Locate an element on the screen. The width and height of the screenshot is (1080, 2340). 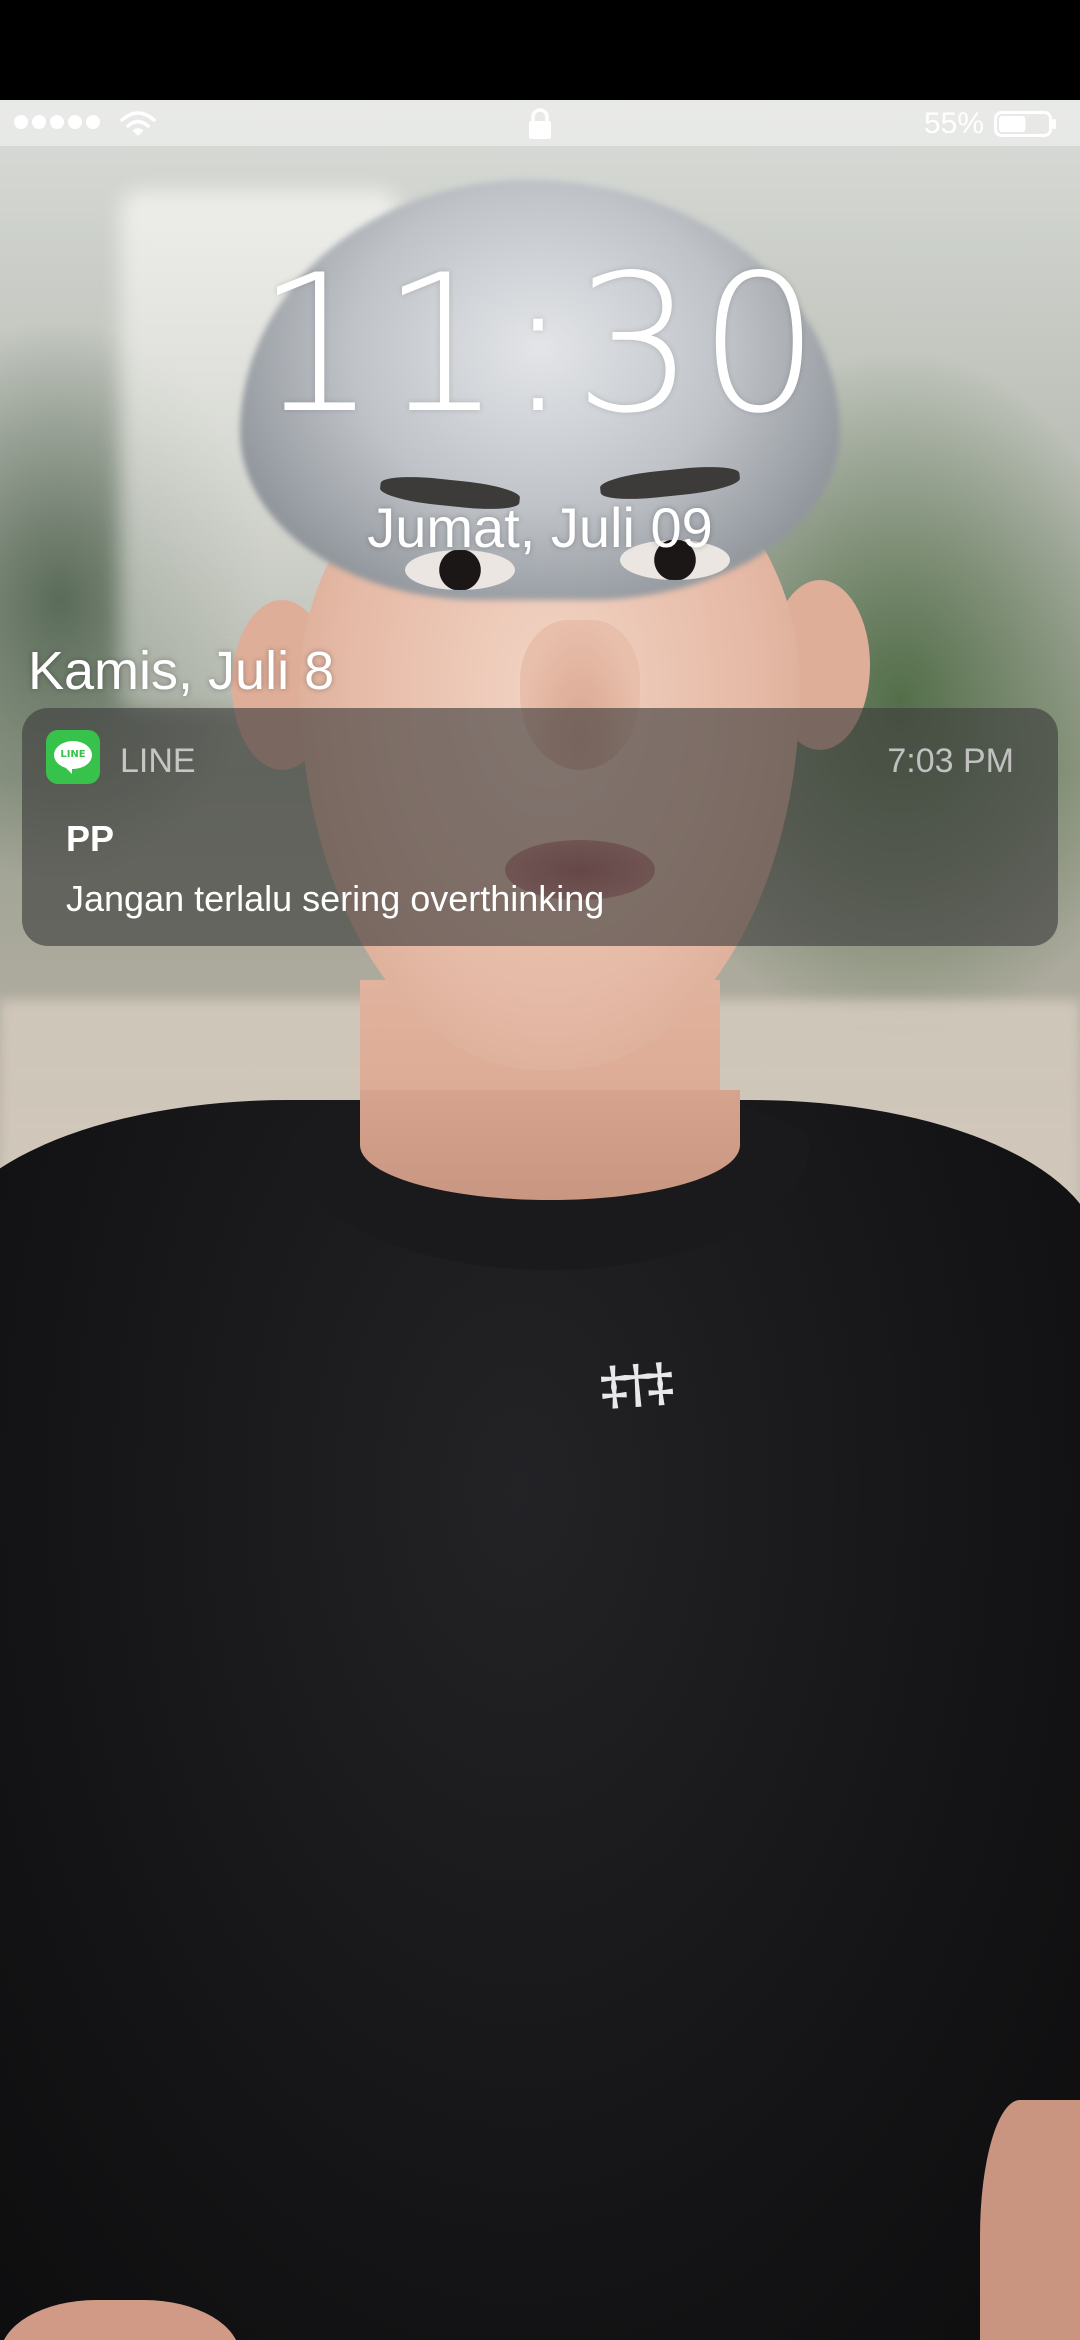
top-bezel is located at coordinates (540, 50).